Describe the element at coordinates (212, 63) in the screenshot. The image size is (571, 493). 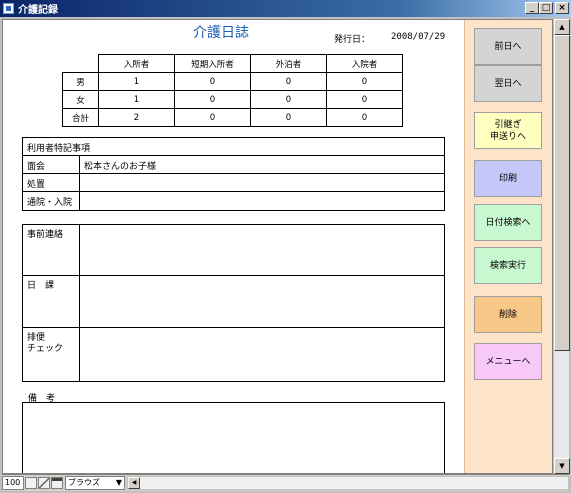
I see `column-header: 短期入所者` at that location.